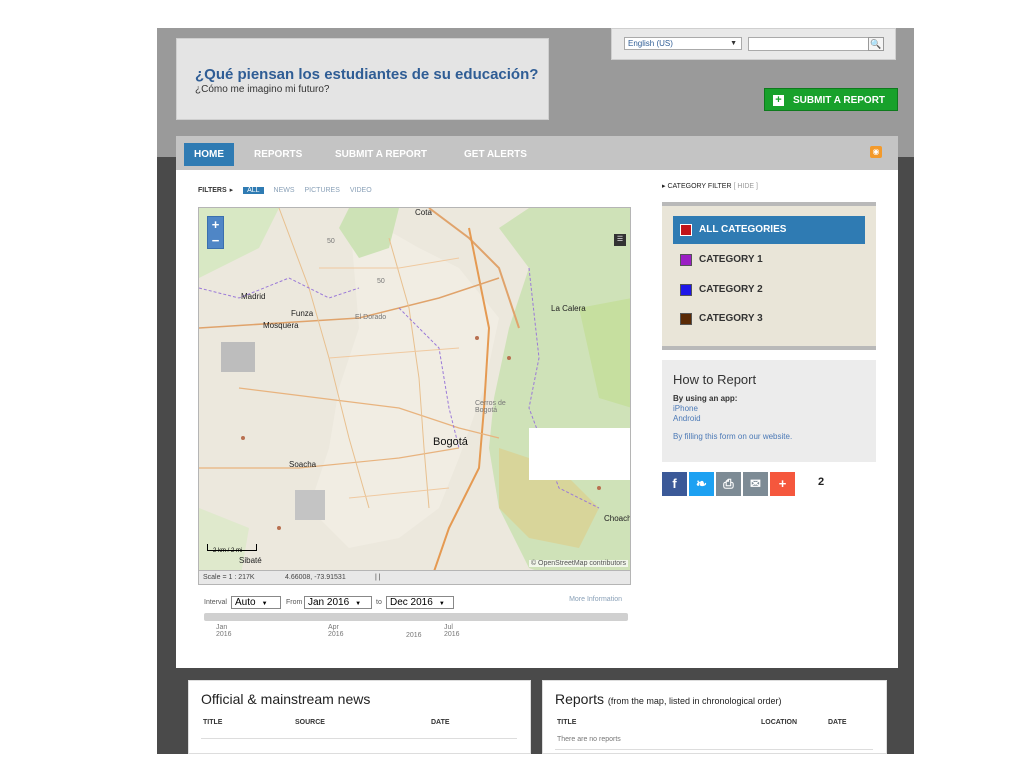 The height and width of the screenshot is (768, 1024). Describe the element at coordinates (715, 379) in the screenshot. I see `how-to-title: How to Report` at that location.